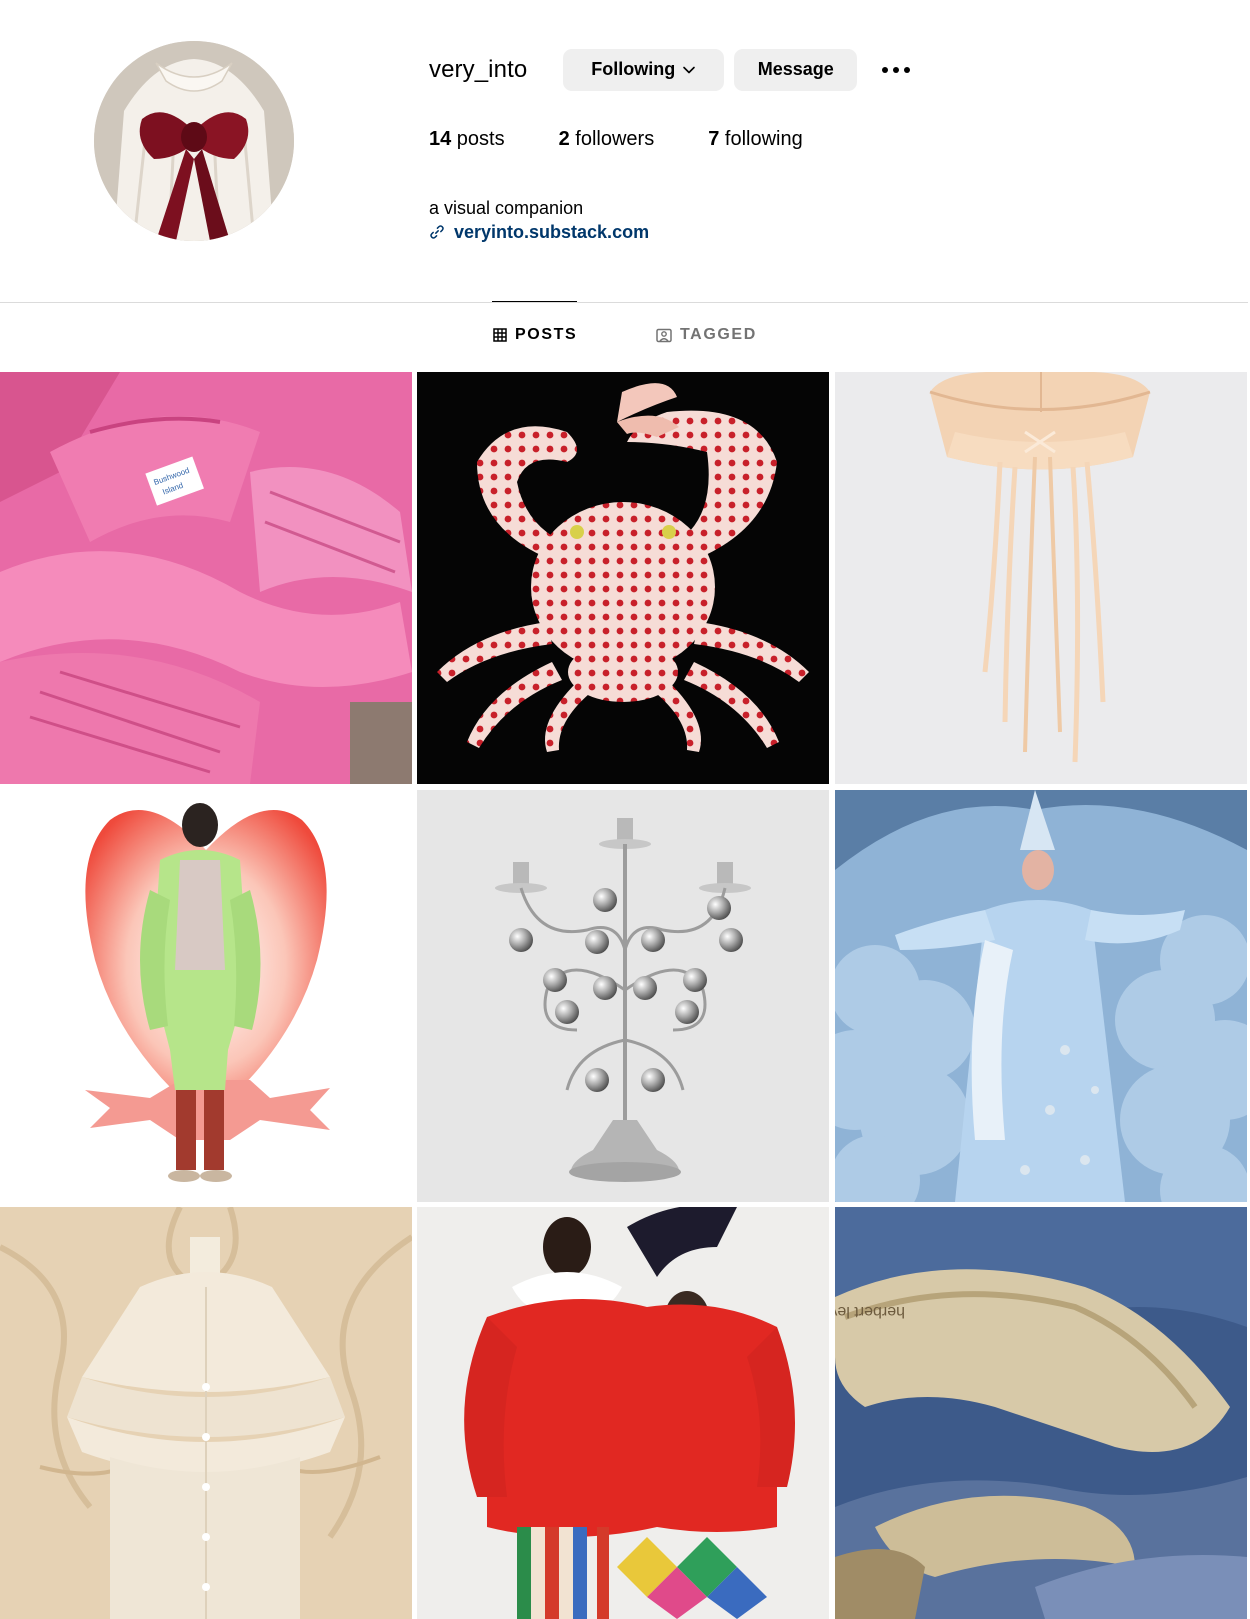 The image size is (1250, 1619). I want to click on tabs-divider, so click(624, 302).